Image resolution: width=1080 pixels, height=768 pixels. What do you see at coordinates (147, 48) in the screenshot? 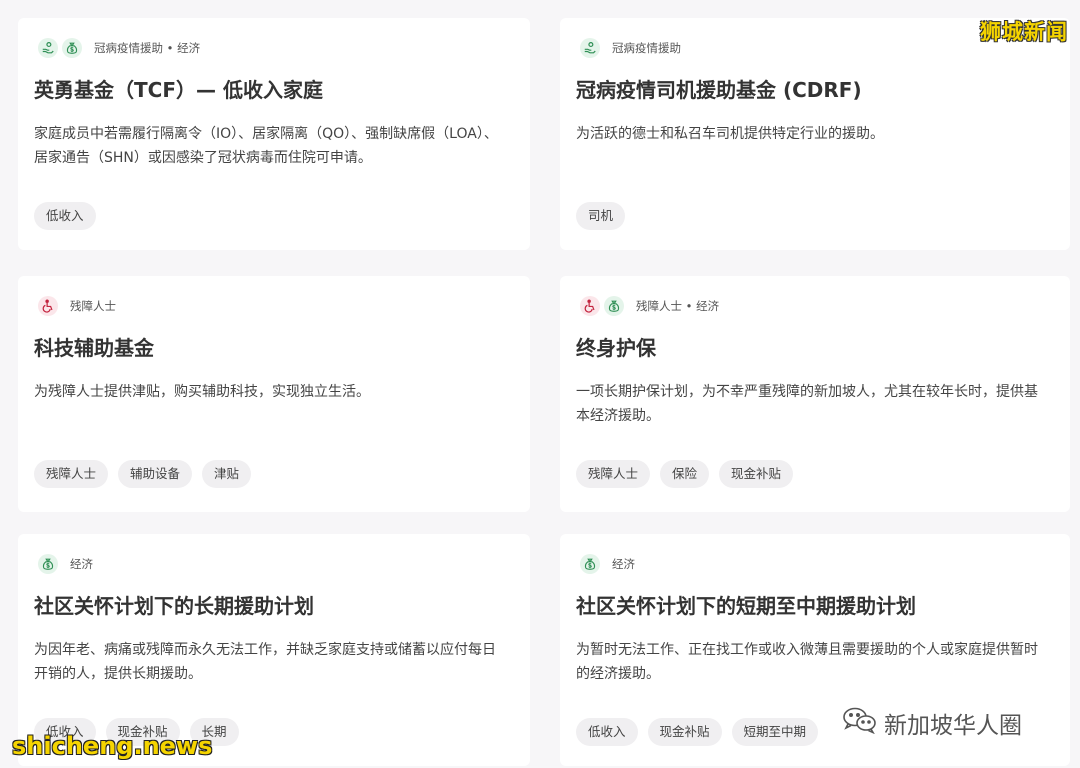
I see `card-category: 冠病疫情援助 • 经济` at bounding box center [147, 48].